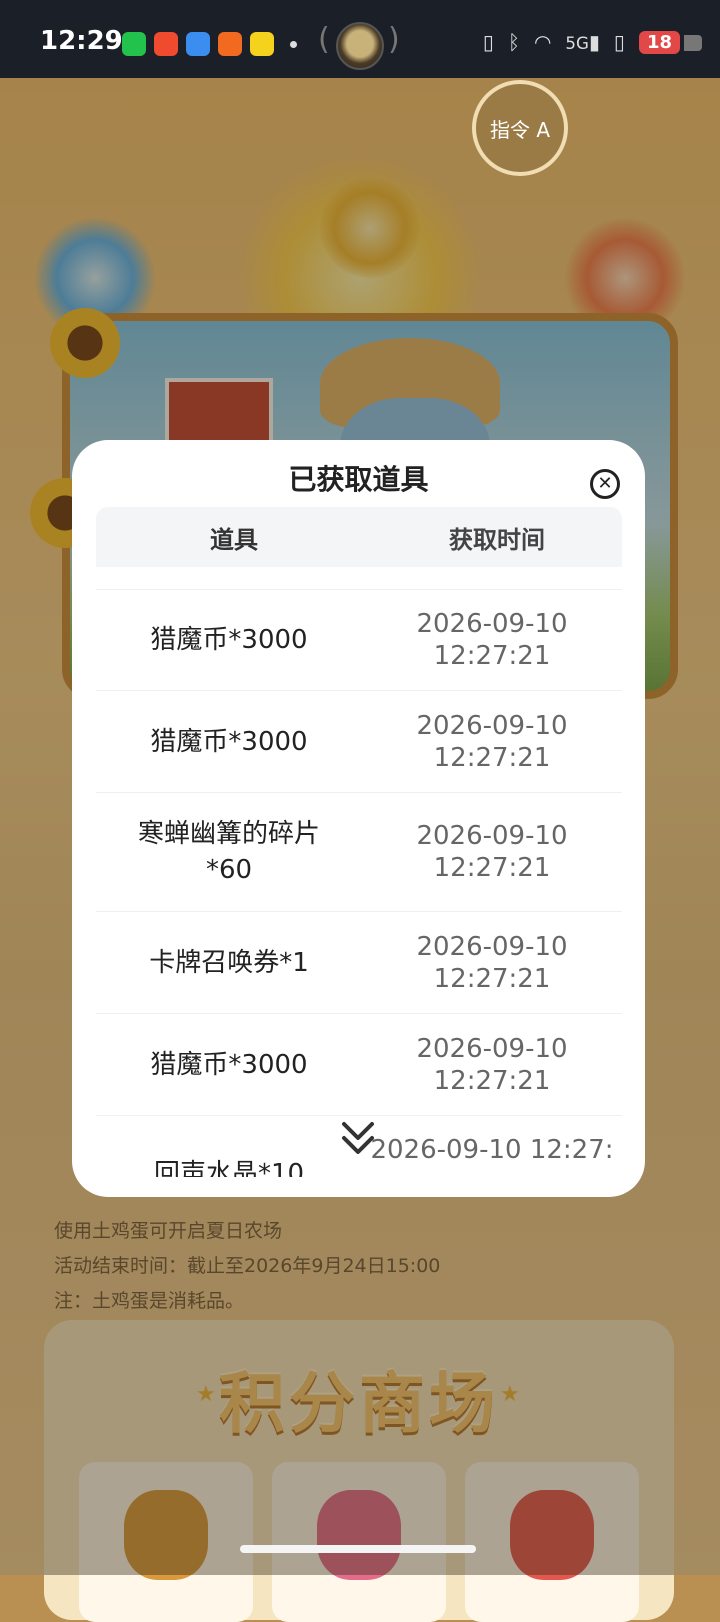  I want to click on home-indicator, so click(358, 1549).